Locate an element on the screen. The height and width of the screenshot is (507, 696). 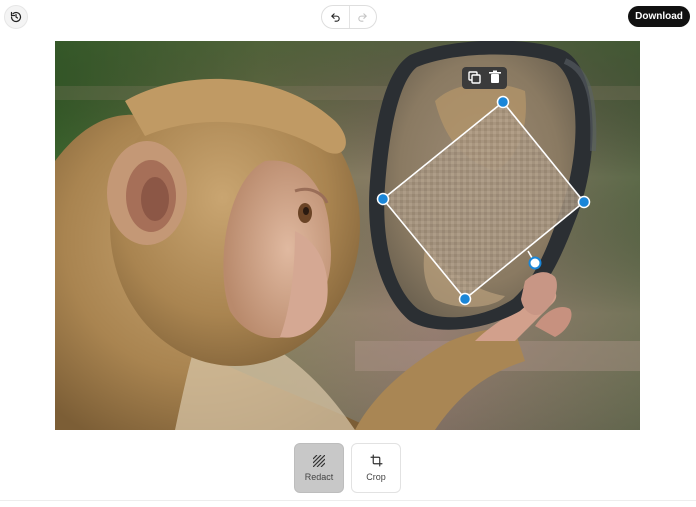
redact-icon is located at coordinates (319, 460).